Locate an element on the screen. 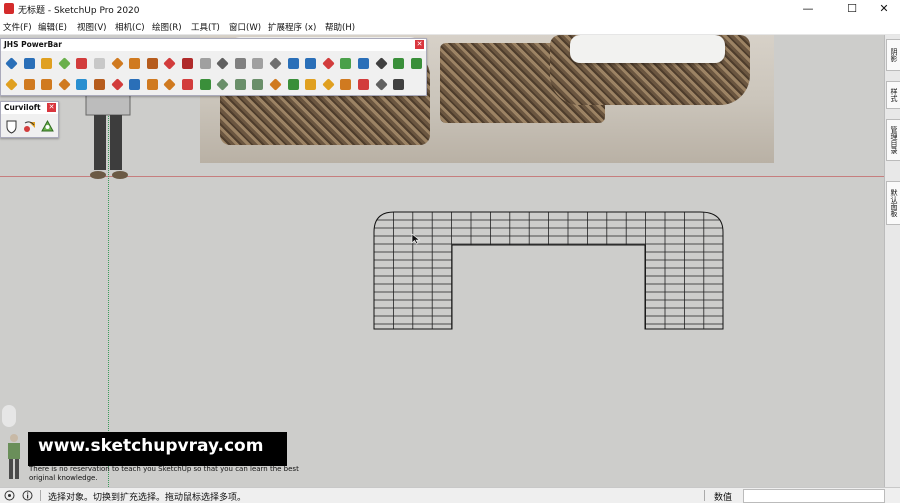  tab-shadows: 阴影 is located at coordinates (893, 55).